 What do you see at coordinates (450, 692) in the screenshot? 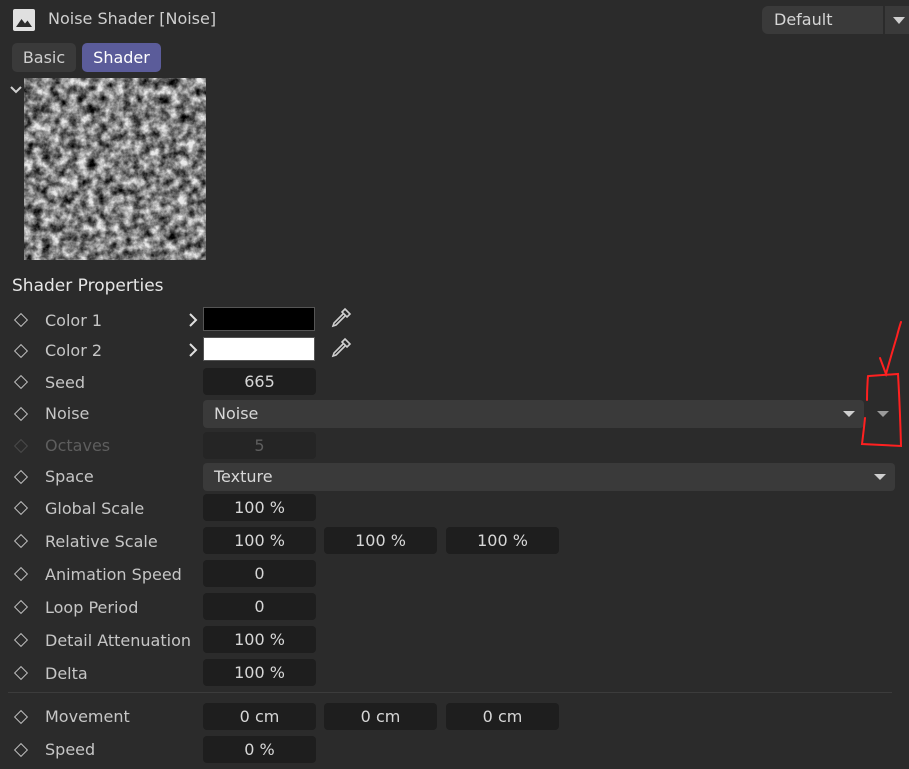
I see `section-divider` at bounding box center [450, 692].